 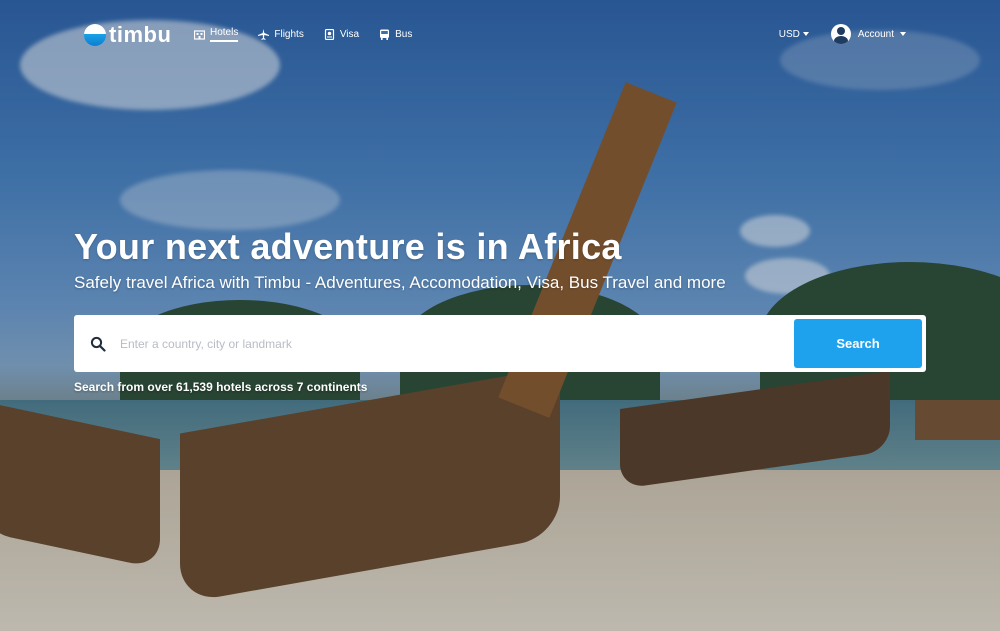 I want to click on hotel-icon, so click(x=199, y=34).